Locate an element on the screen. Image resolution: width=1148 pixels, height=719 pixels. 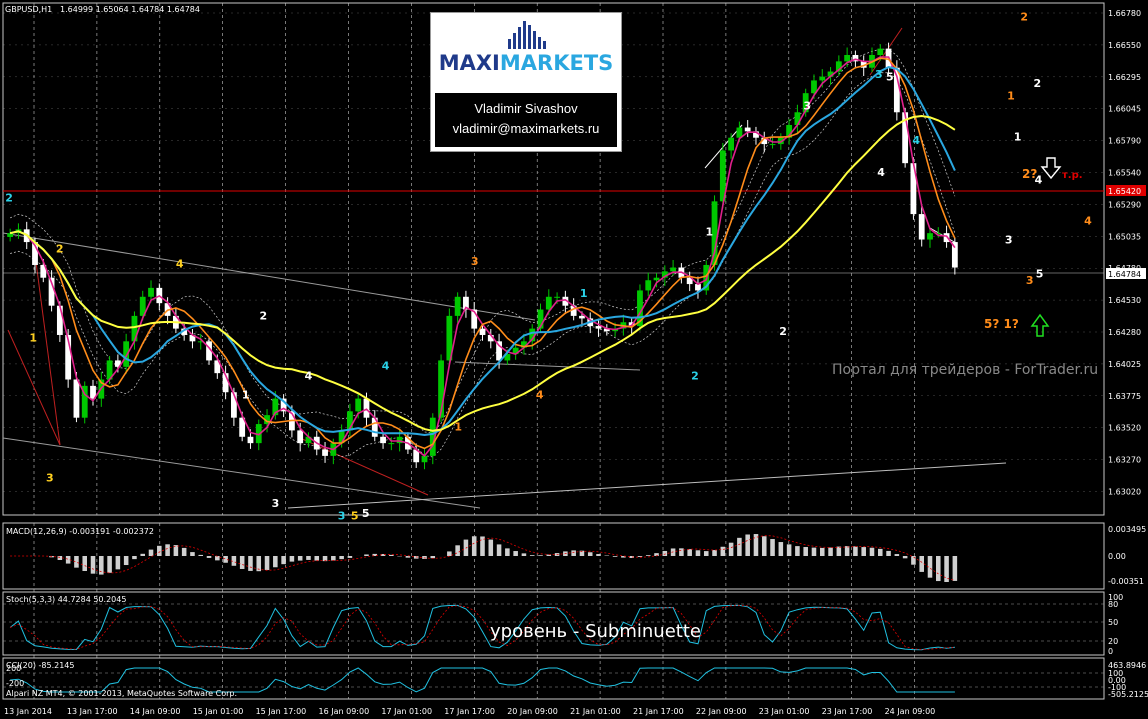
x-tick-label: 23 Jan 01:00 is located at coordinates (784, 711).